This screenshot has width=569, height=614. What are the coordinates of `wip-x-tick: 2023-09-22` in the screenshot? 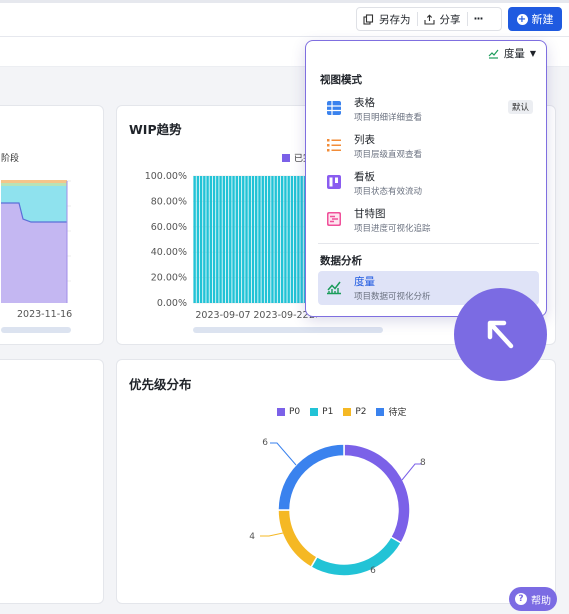 It's located at (280, 315).